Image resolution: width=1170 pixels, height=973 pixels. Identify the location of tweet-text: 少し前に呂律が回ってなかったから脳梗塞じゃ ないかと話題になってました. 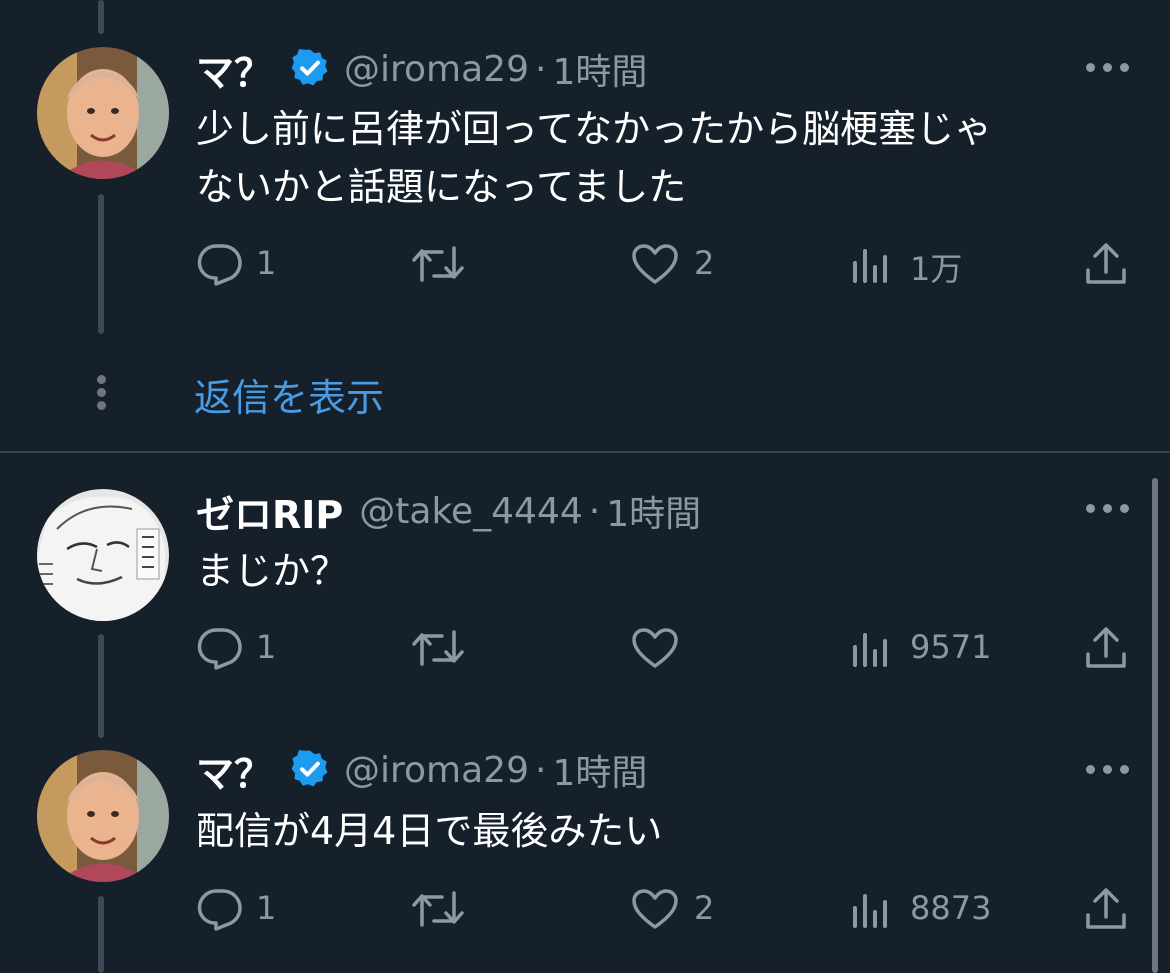
(594, 158).